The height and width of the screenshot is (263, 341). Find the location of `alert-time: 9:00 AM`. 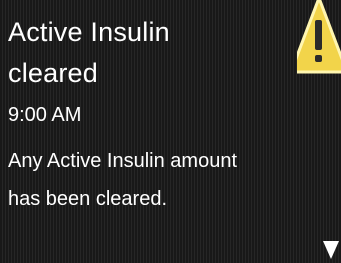

alert-time: 9:00 AM is located at coordinates (45, 115).